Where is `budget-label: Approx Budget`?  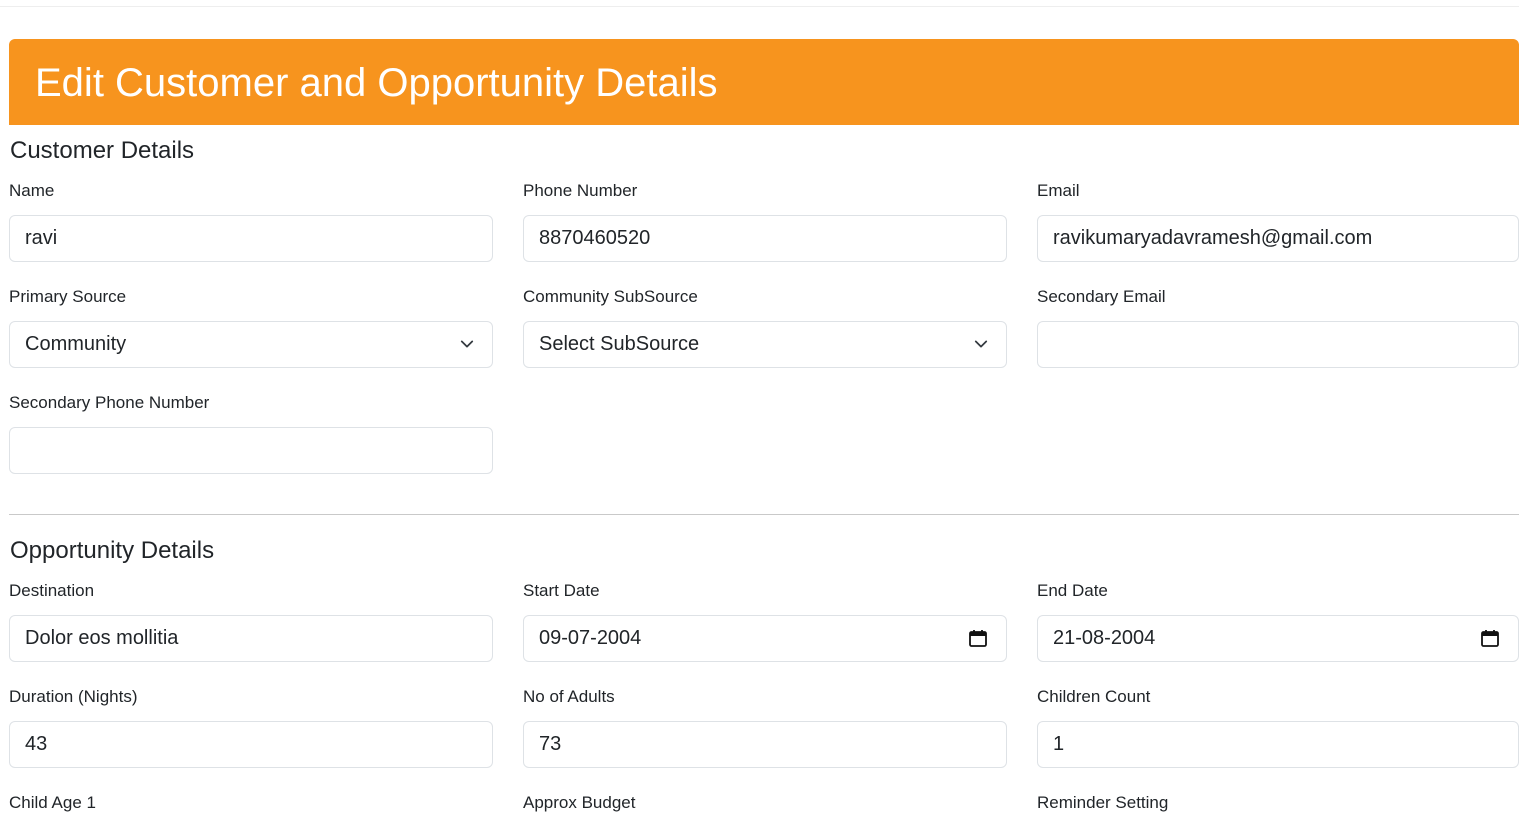 budget-label: Approx Budget is located at coordinates (579, 802).